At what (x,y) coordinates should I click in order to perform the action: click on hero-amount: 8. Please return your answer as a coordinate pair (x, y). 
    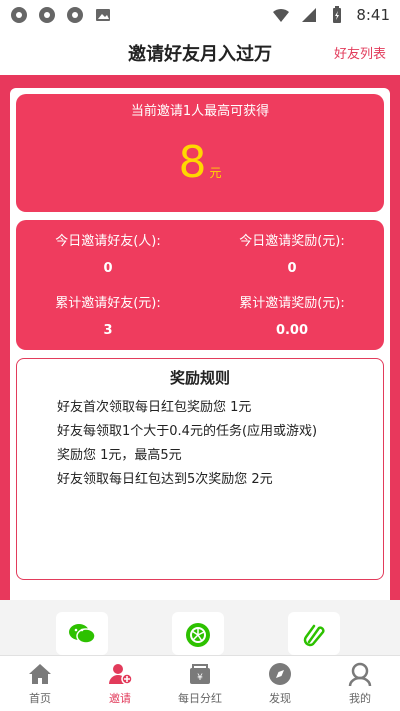
    Looking at the image, I should click on (192, 162).